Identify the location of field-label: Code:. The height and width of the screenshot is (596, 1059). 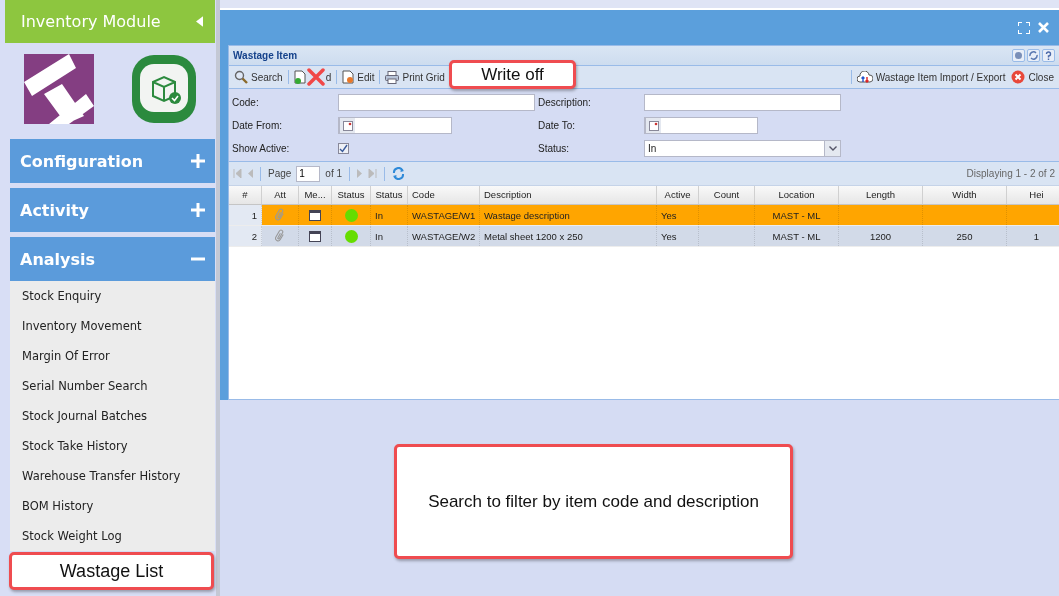
(246, 102).